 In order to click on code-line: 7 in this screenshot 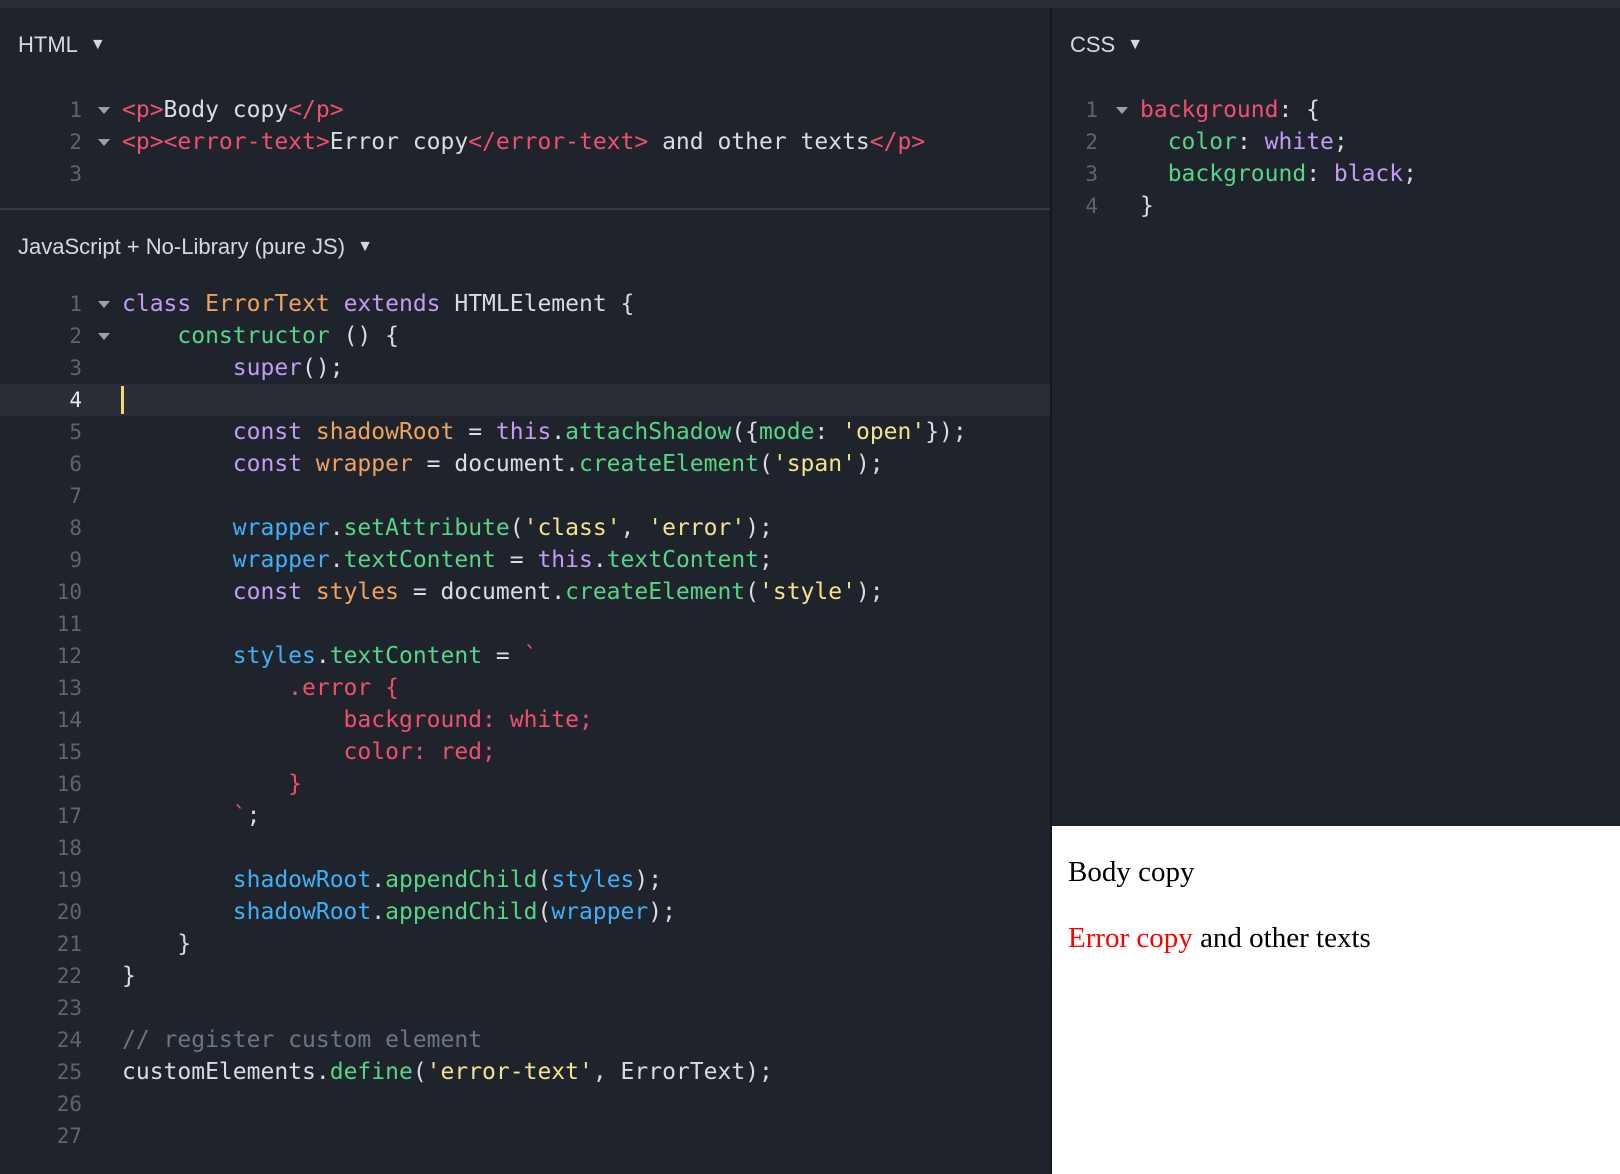, I will do `click(525, 496)`.